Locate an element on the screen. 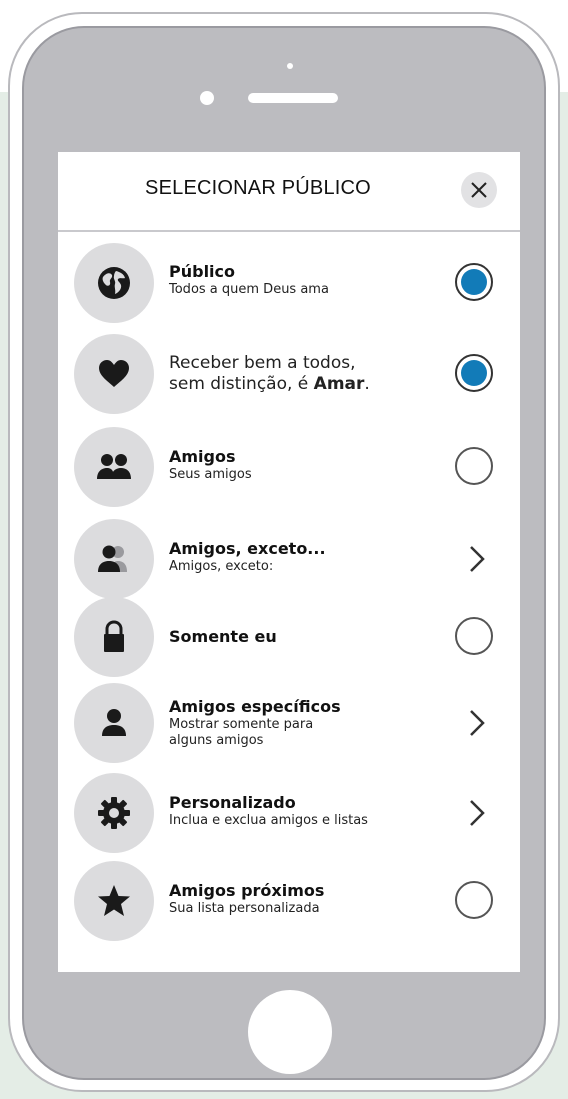  option-line-2-prefix: sem distinção, é is located at coordinates (241, 384).